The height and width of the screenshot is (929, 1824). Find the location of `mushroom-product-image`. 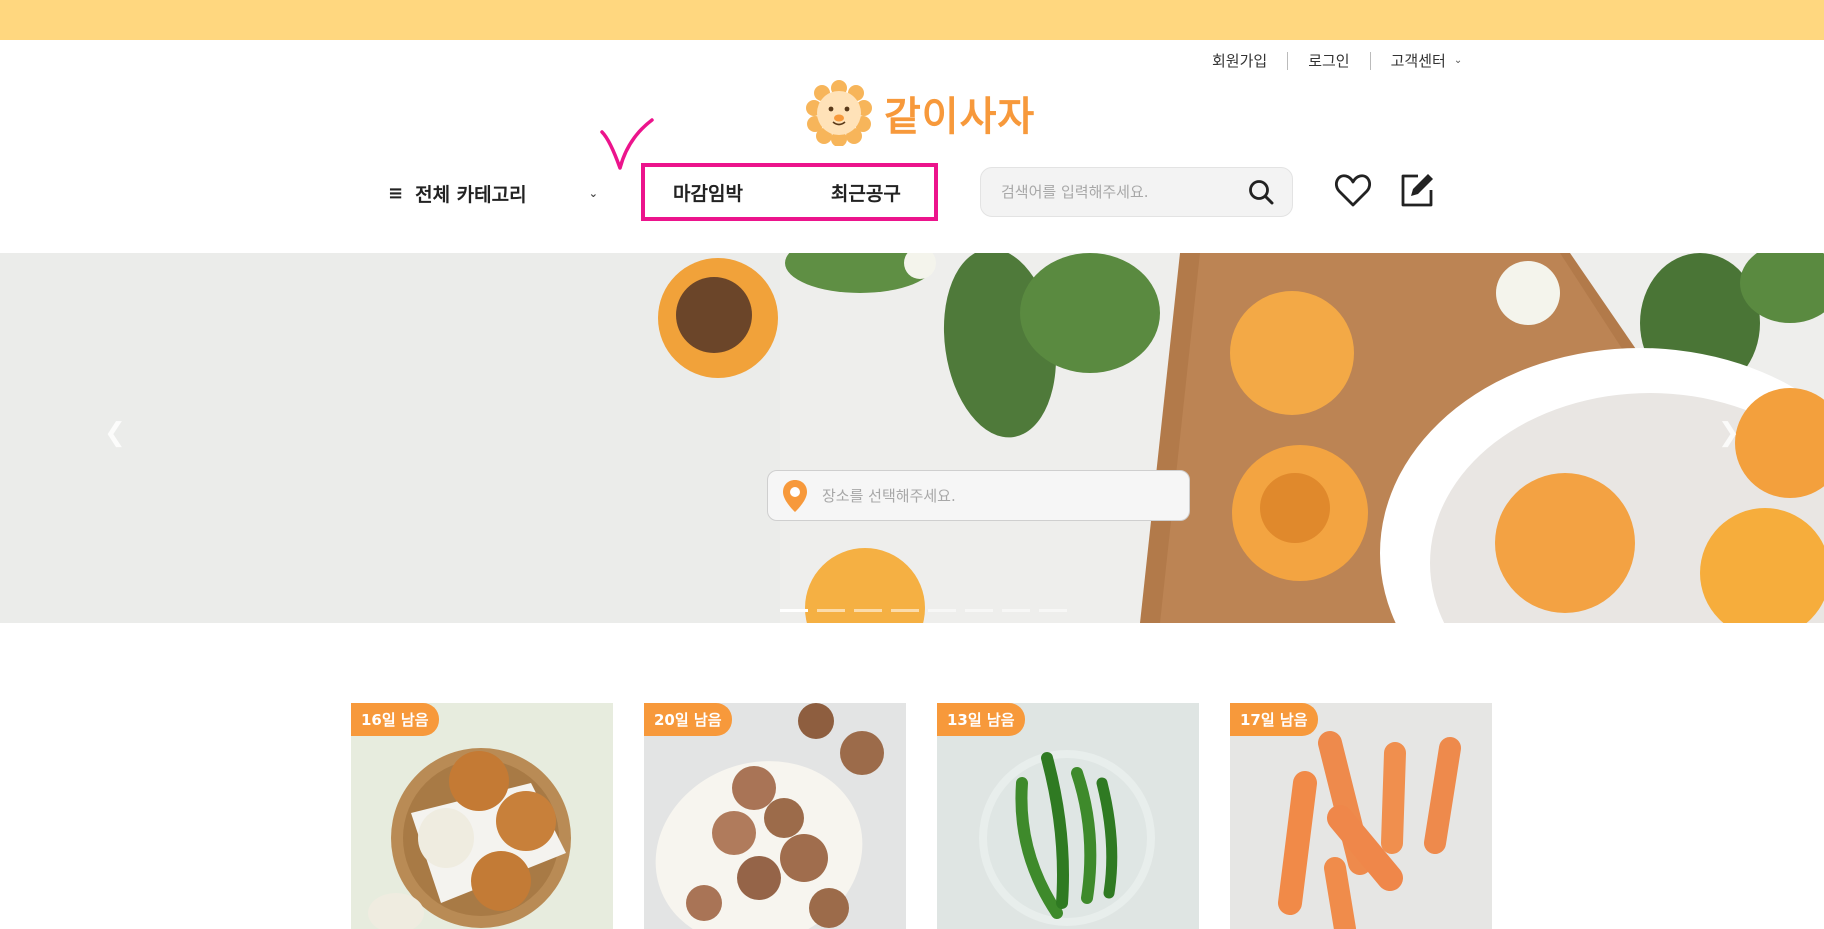

mushroom-product-image is located at coordinates (775, 816).